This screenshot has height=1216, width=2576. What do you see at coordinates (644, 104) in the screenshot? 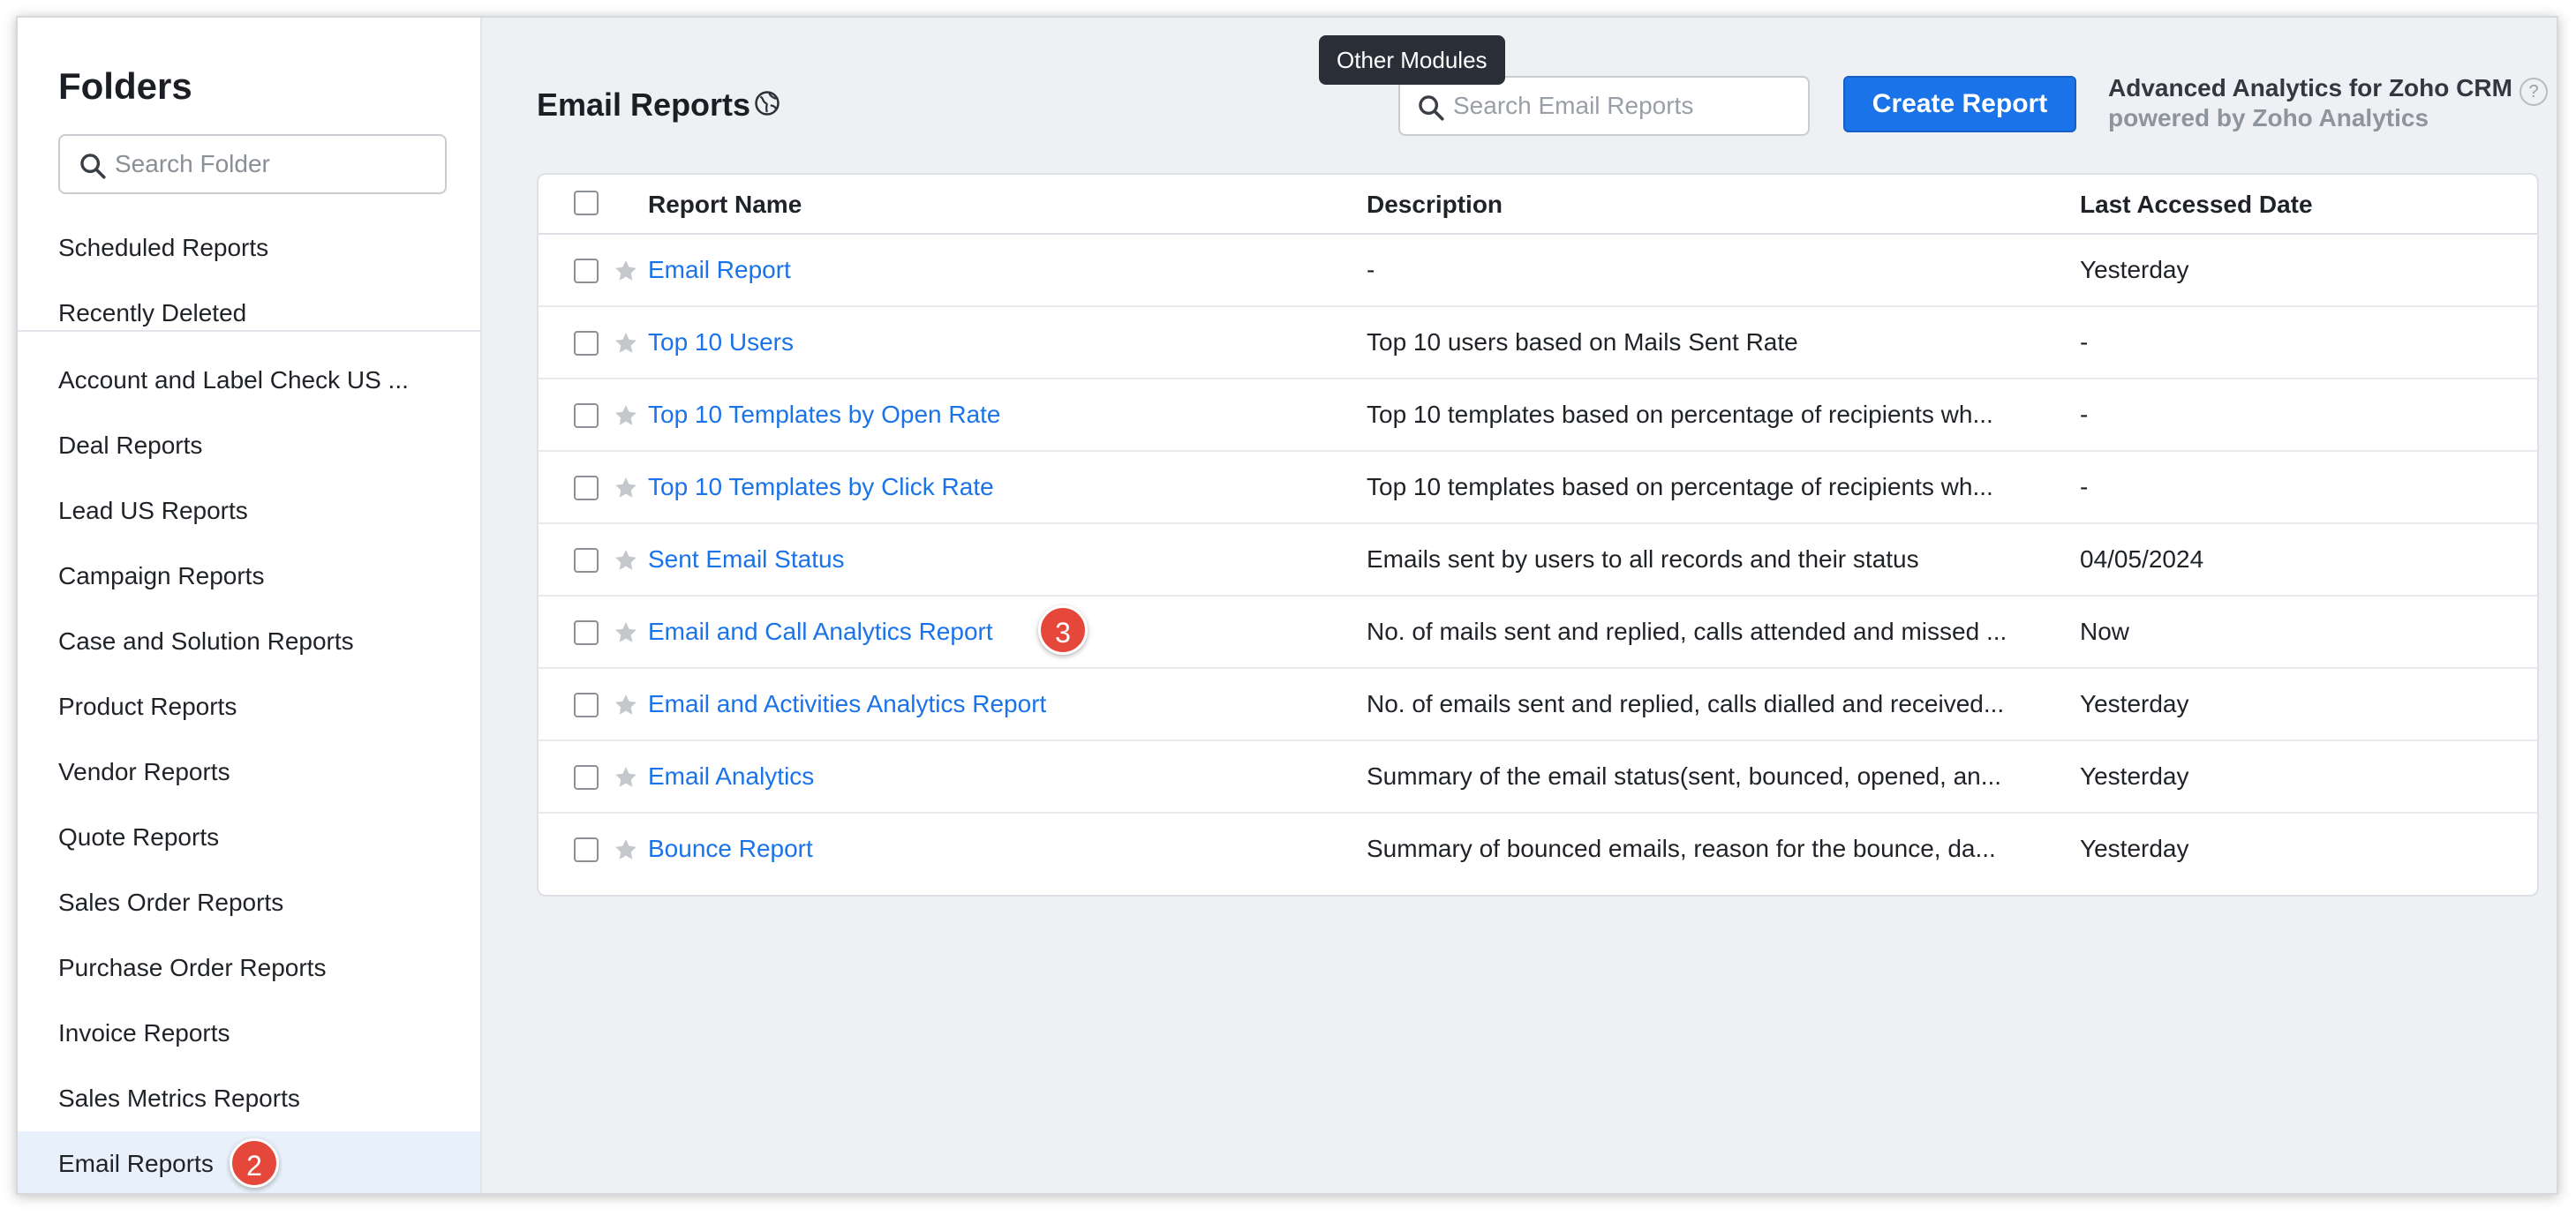
I see `page-title: Email Reports` at bounding box center [644, 104].